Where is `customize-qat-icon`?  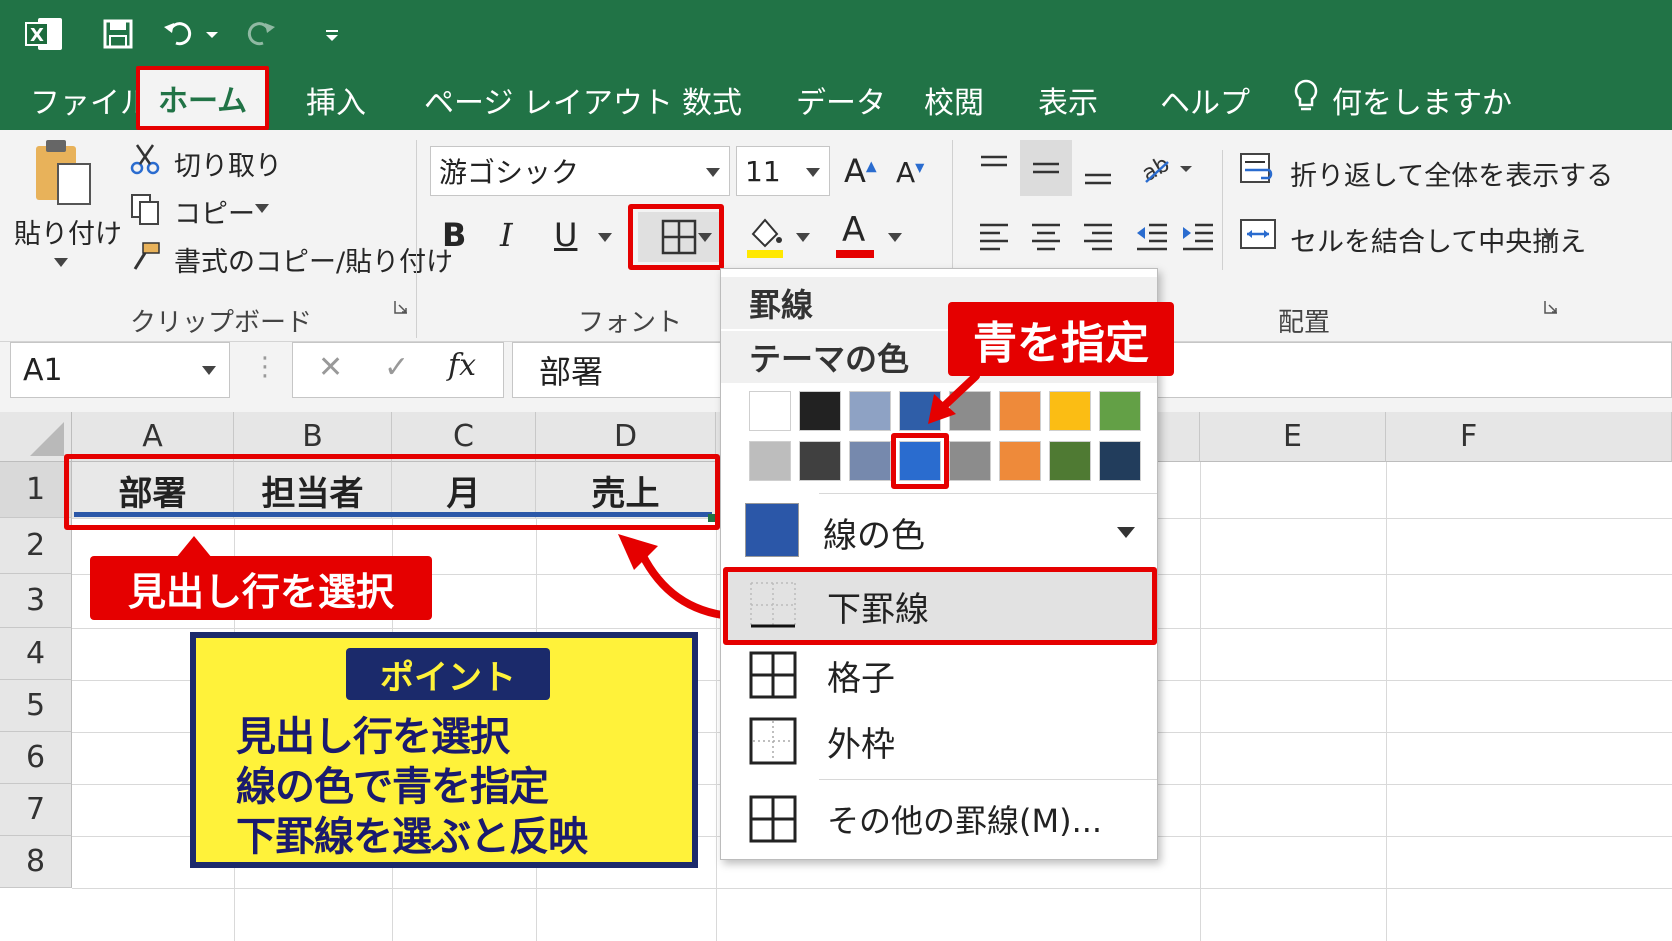 customize-qat-icon is located at coordinates (332, 34).